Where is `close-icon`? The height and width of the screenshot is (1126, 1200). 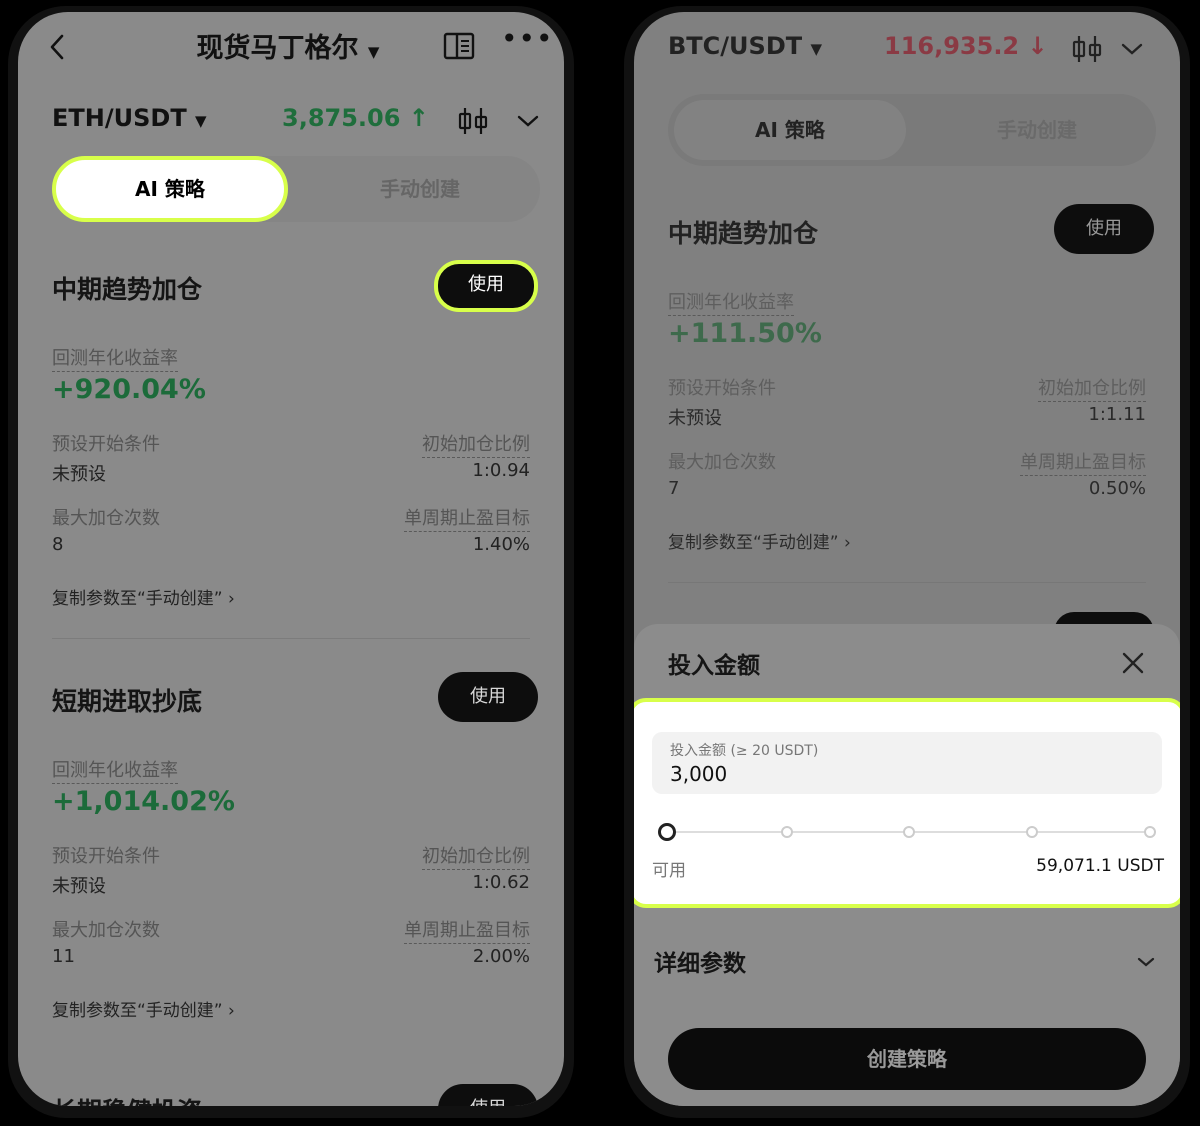
close-icon is located at coordinates (1133, 663).